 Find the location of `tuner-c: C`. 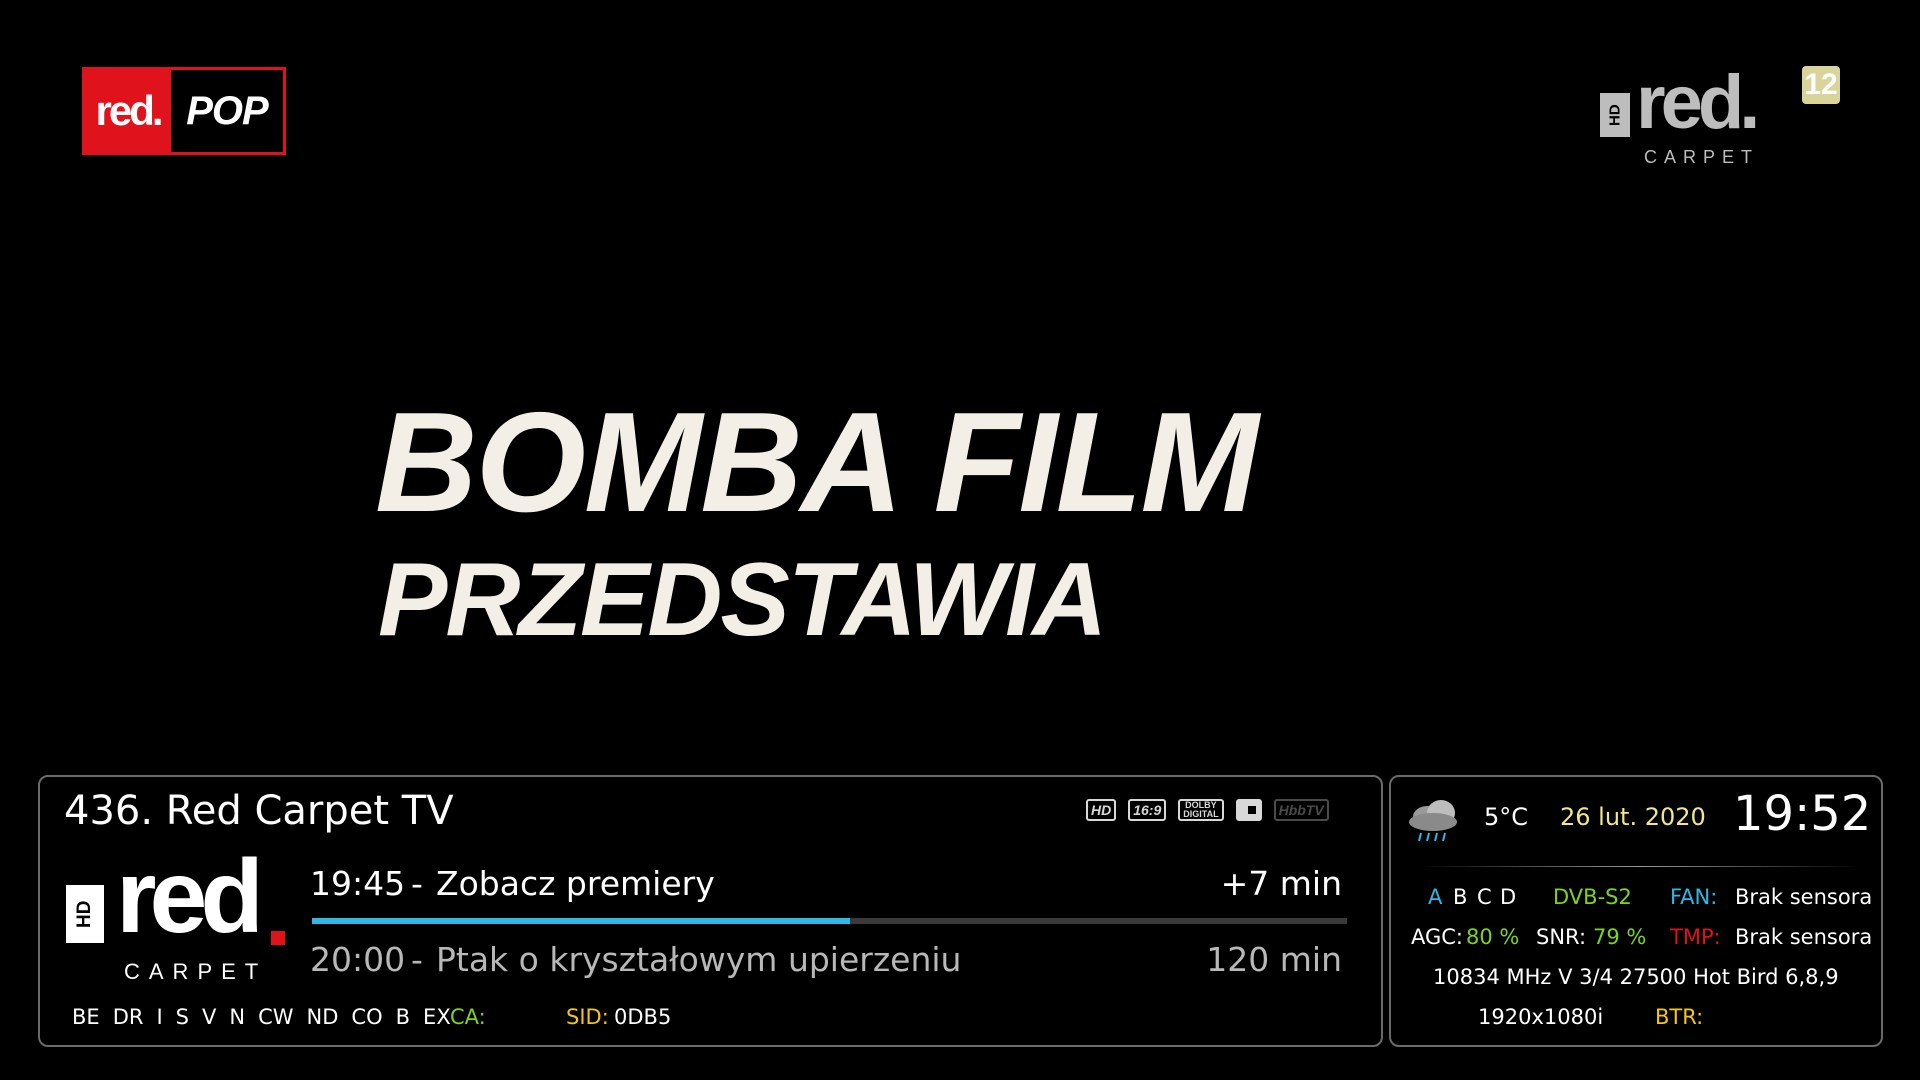

tuner-c: C is located at coordinates (1484, 897).